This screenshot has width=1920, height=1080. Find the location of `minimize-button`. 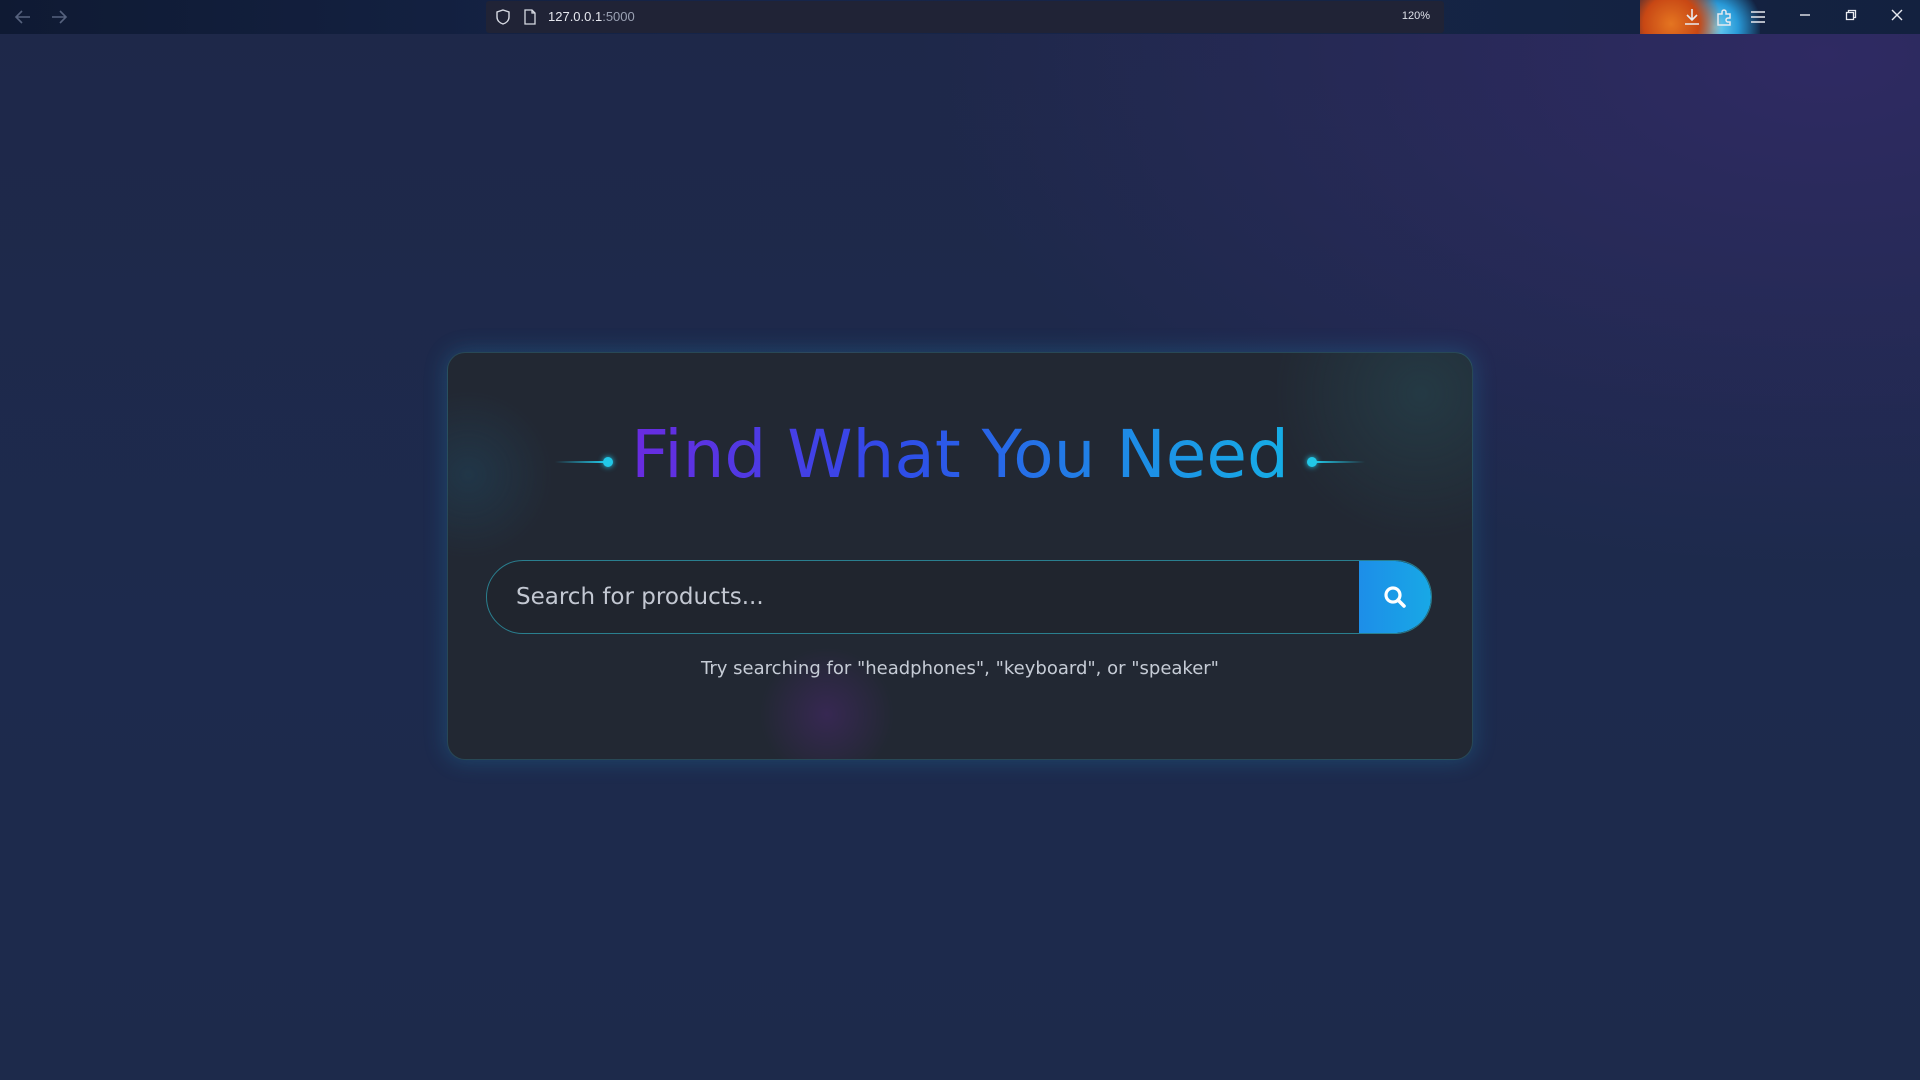

minimize-button is located at coordinates (1805, 17).